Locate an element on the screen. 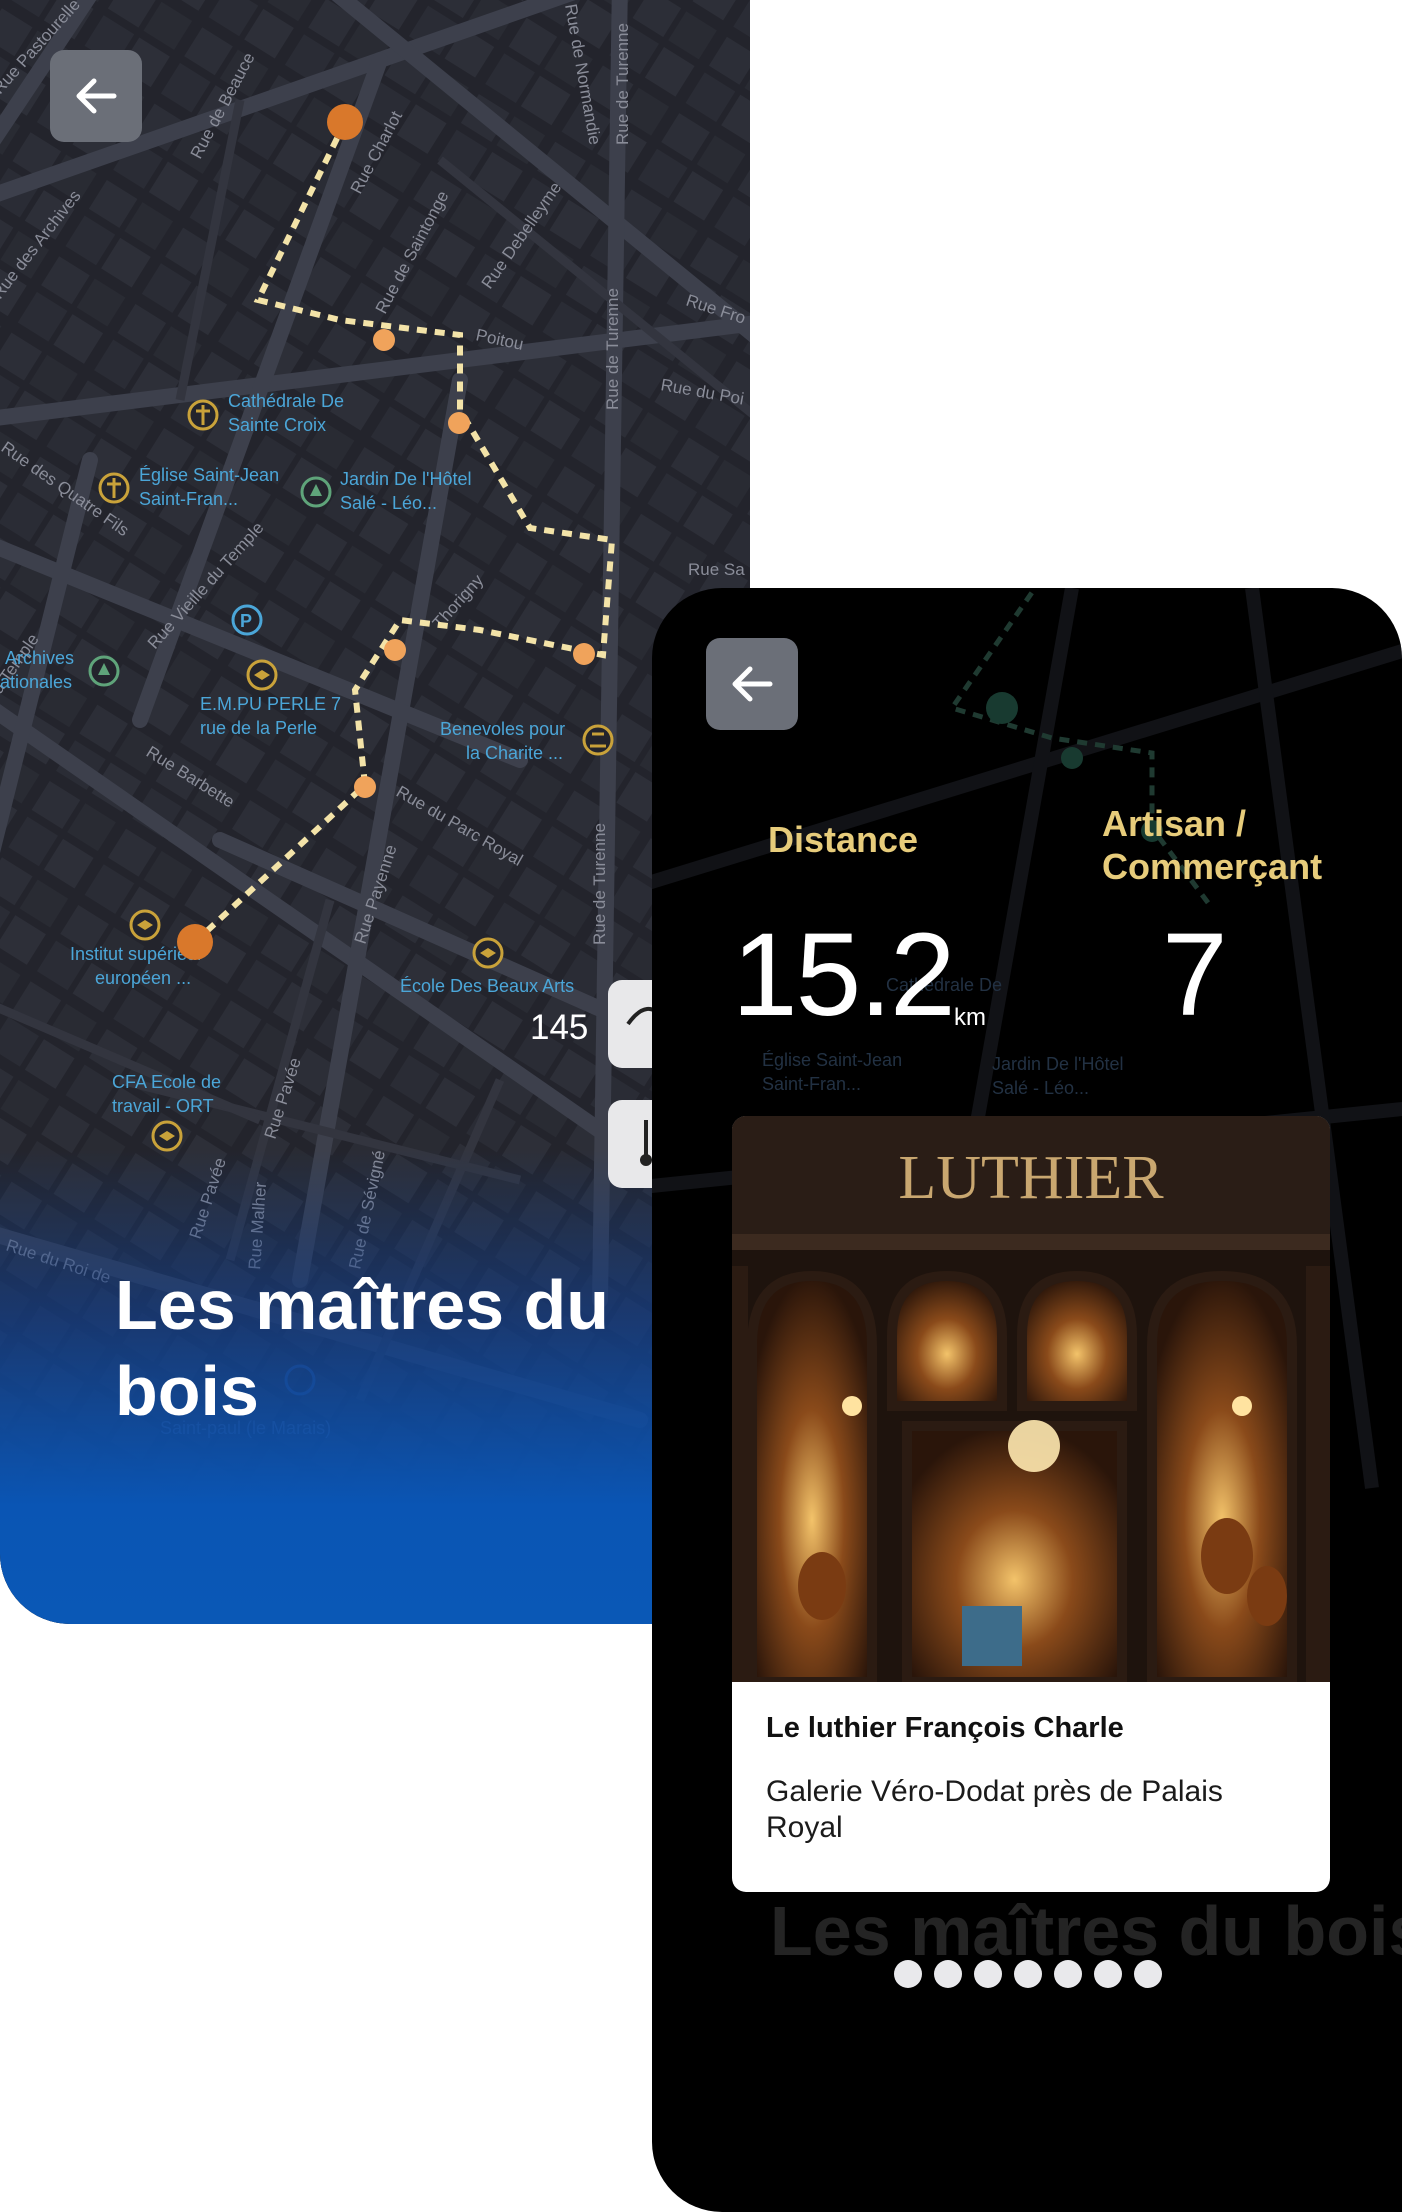 Image resolution: width=1402 pixels, height=2212 pixels. svg-text: Archives is located at coordinates (39, 658).